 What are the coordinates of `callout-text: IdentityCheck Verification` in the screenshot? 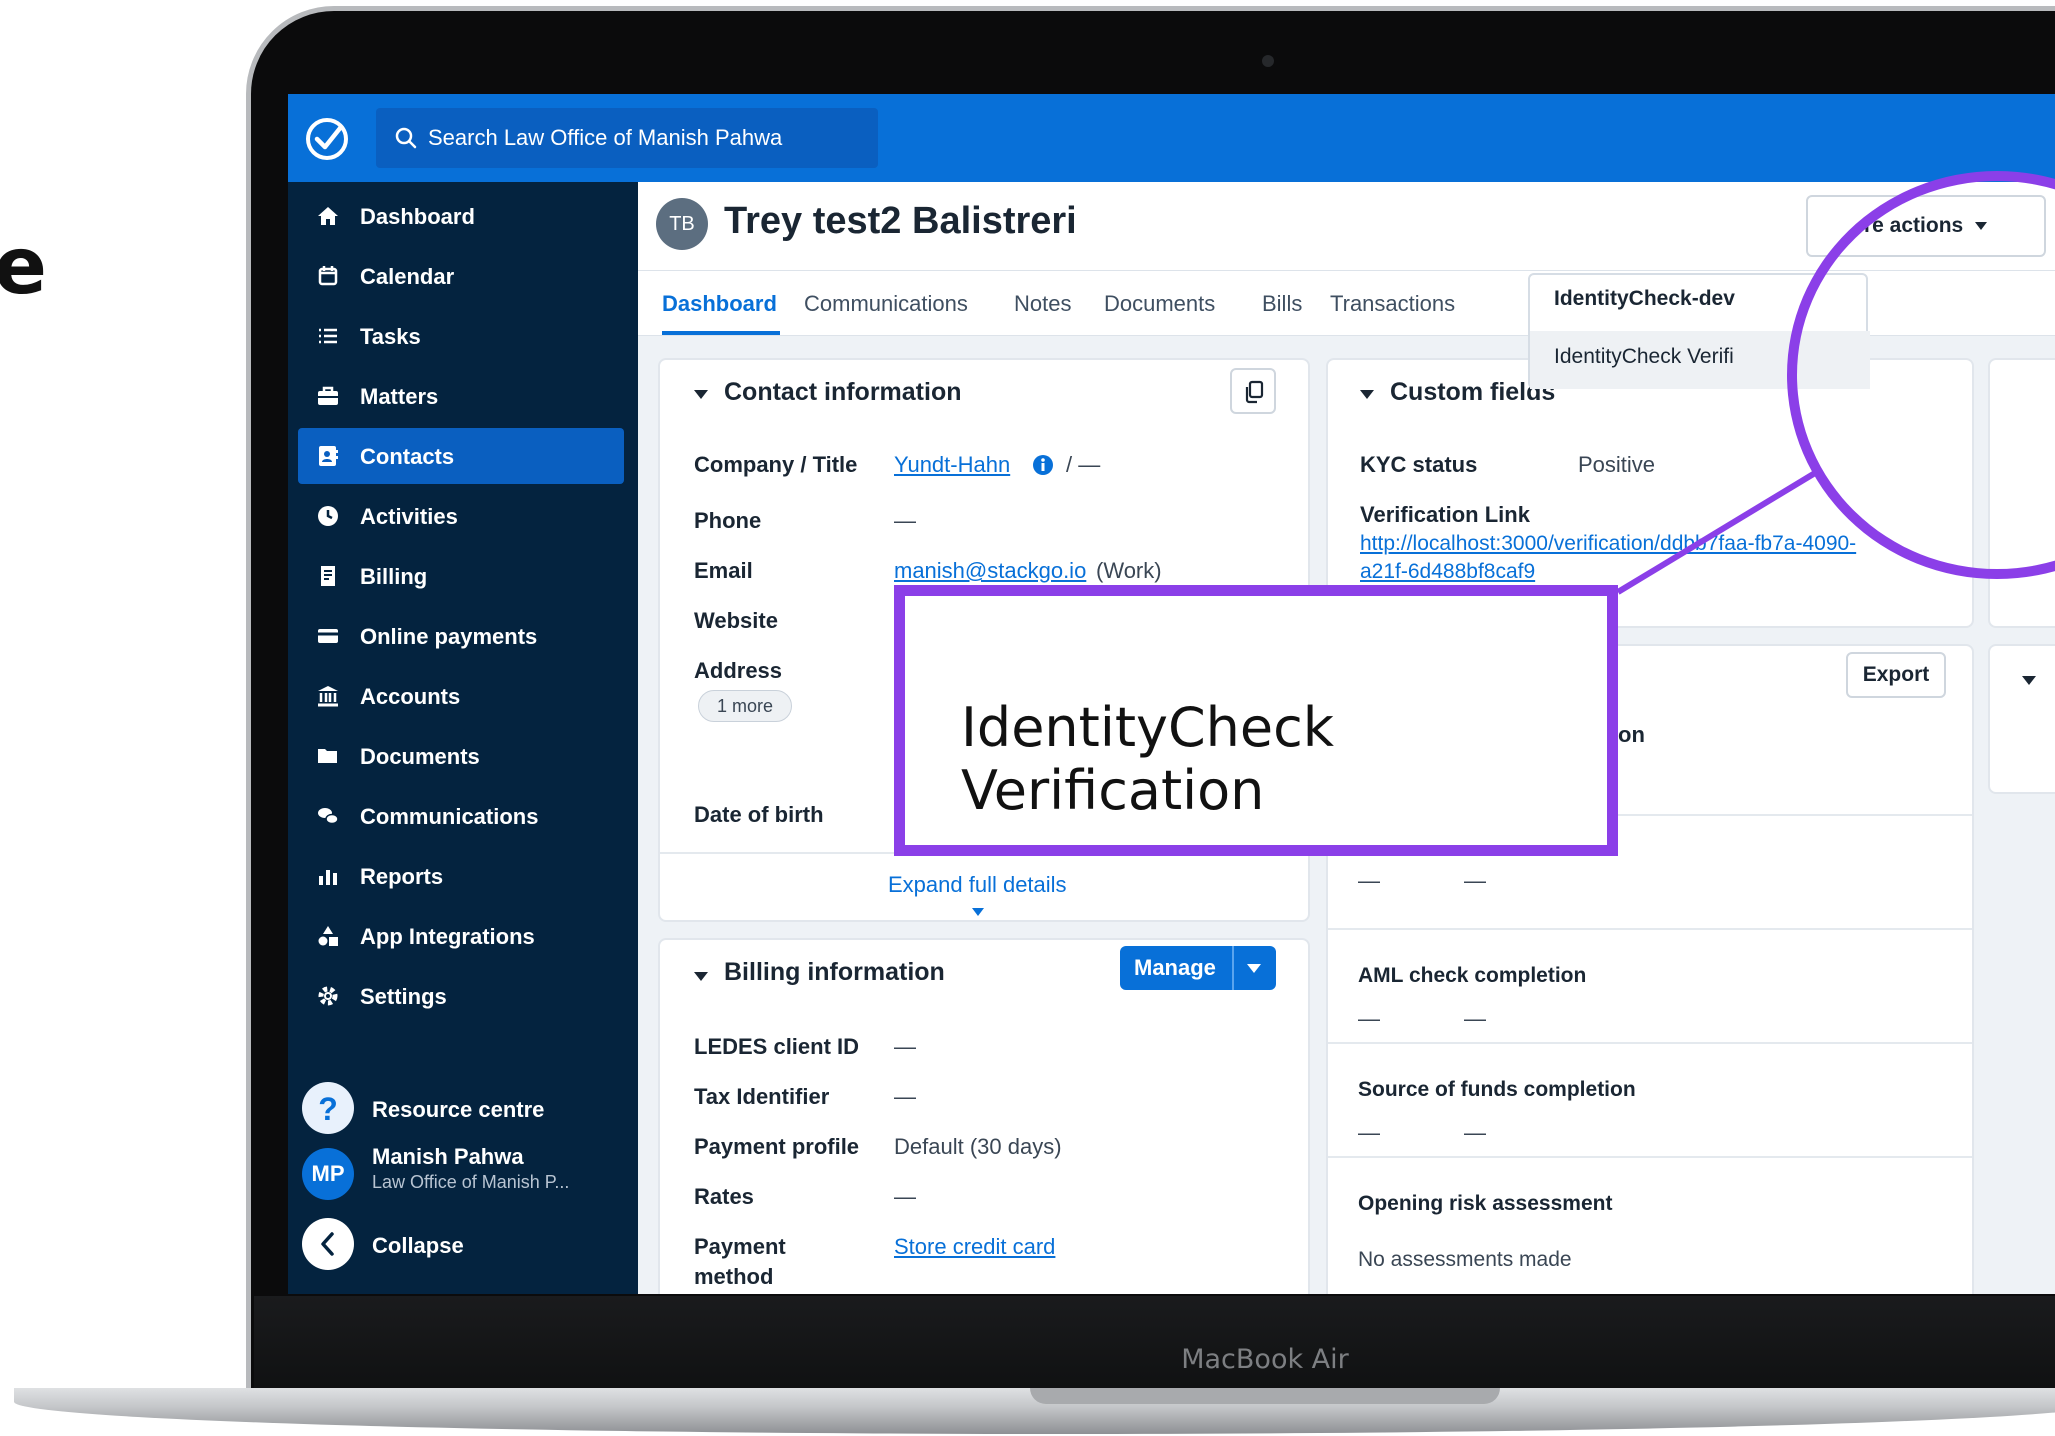 It's located at (1148, 759).